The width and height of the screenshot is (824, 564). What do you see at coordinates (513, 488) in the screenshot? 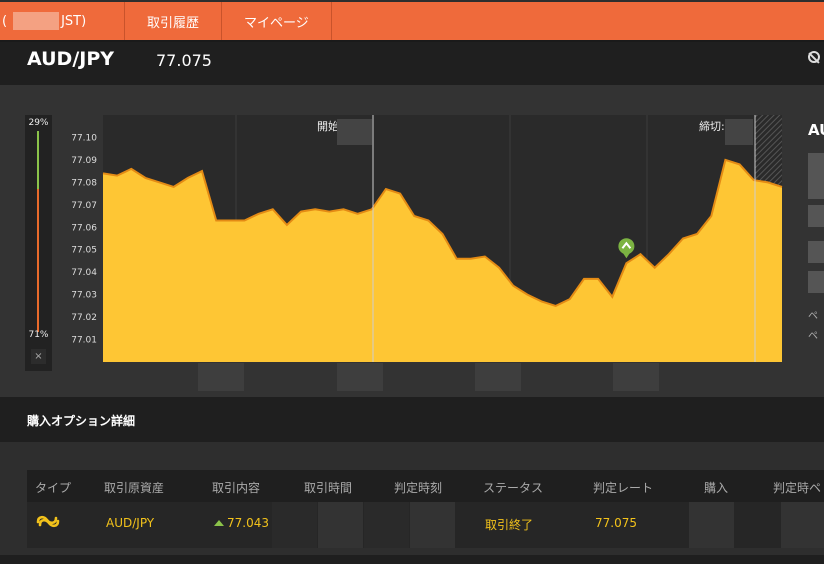
I see `col-status: ステータス` at bounding box center [513, 488].